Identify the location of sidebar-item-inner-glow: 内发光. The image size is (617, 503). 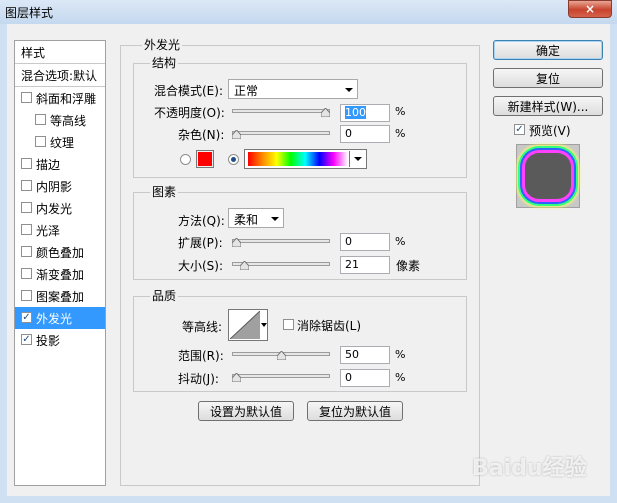
(60, 208).